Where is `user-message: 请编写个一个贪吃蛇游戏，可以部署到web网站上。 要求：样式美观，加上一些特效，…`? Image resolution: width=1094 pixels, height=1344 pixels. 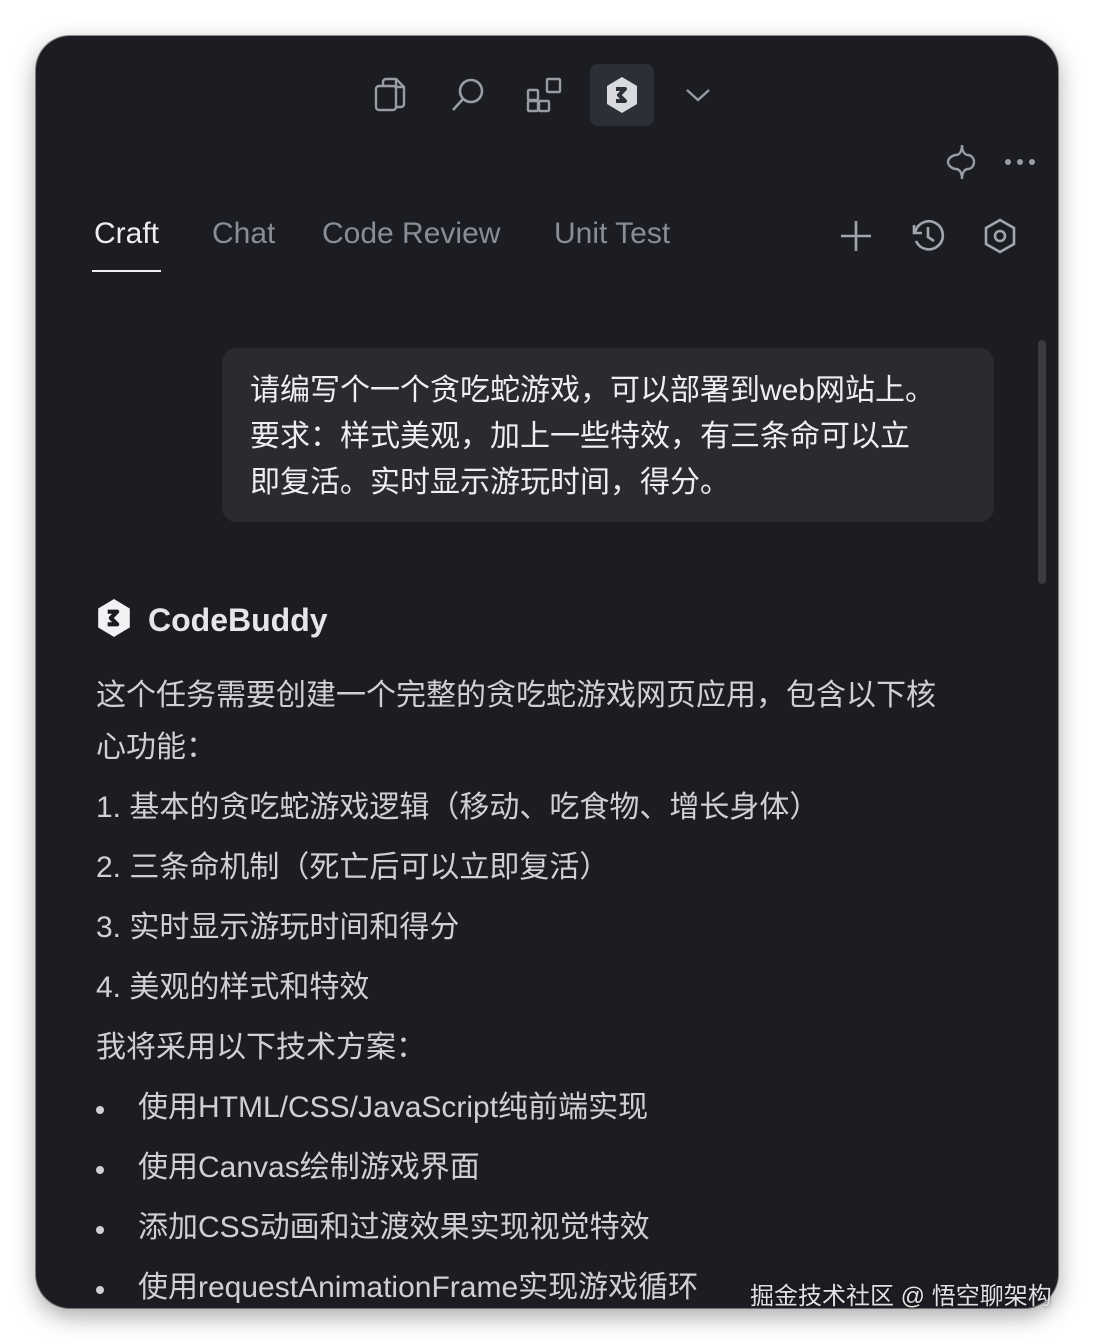
user-message: 请编写个一个贪吃蛇游戏，可以部署到web网站上。 要求：样式美观，加上一些特效，… is located at coordinates (608, 435).